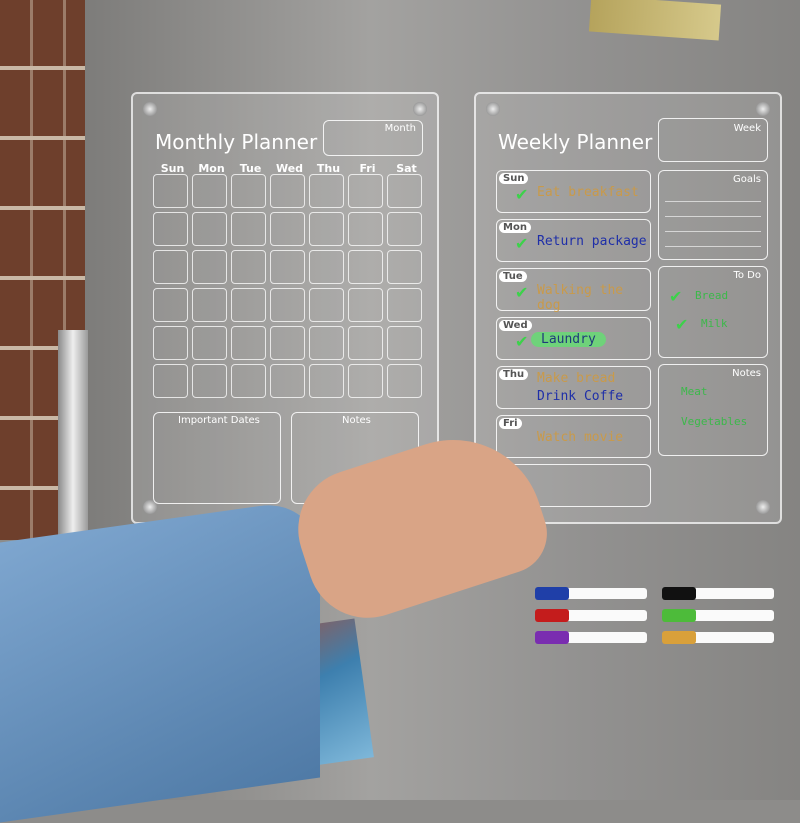 The height and width of the screenshot is (823, 800). What do you see at coordinates (373, 138) in the screenshot?
I see `month-box: Month` at bounding box center [373, 138].